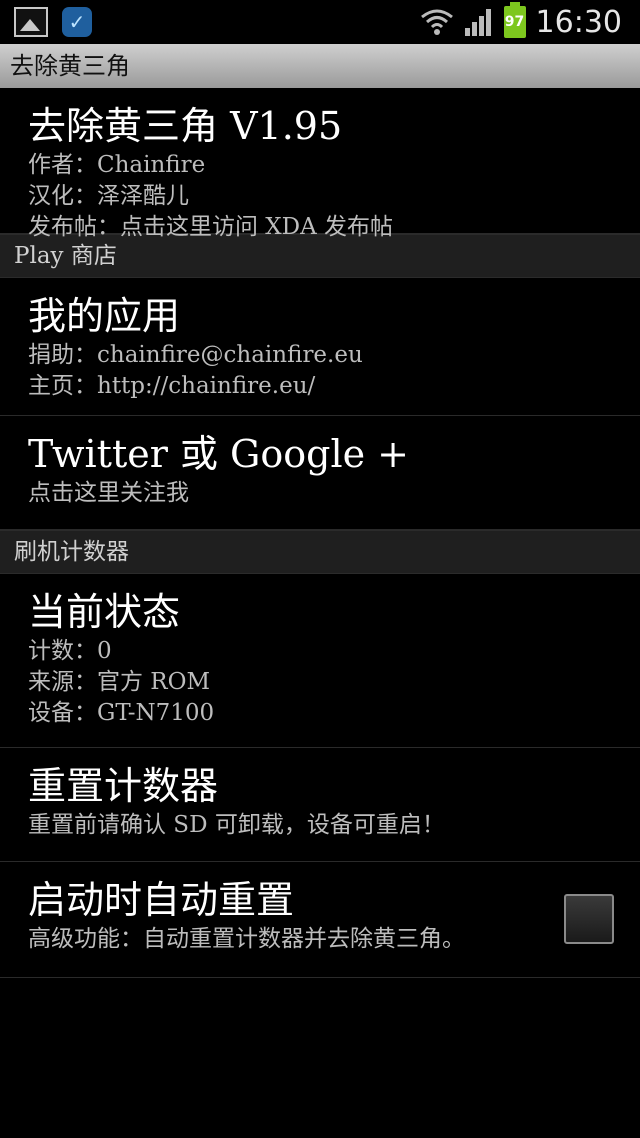 This screenshot has height=1138, width=640. Describe the element at coordinates (31, 22) in the screenshot. I see `gallery-notification-icon` at that location.